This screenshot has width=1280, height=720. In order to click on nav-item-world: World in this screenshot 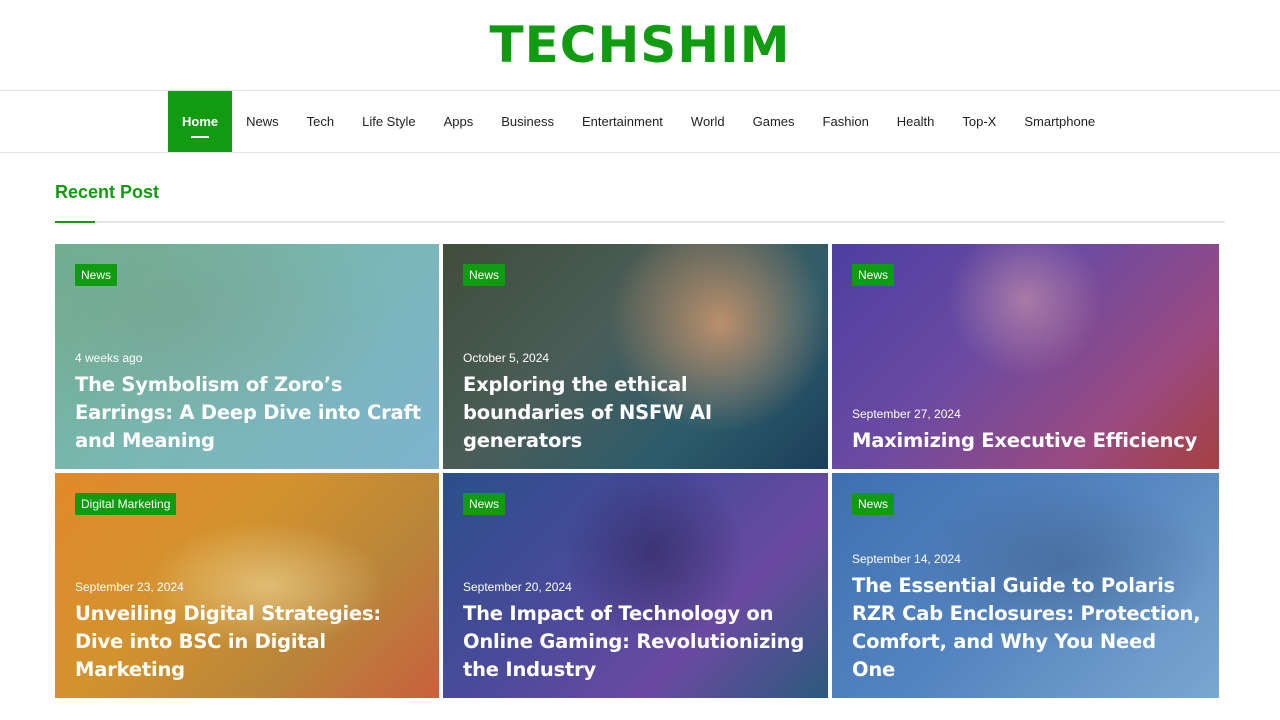, I will do `click(708, 121)`.